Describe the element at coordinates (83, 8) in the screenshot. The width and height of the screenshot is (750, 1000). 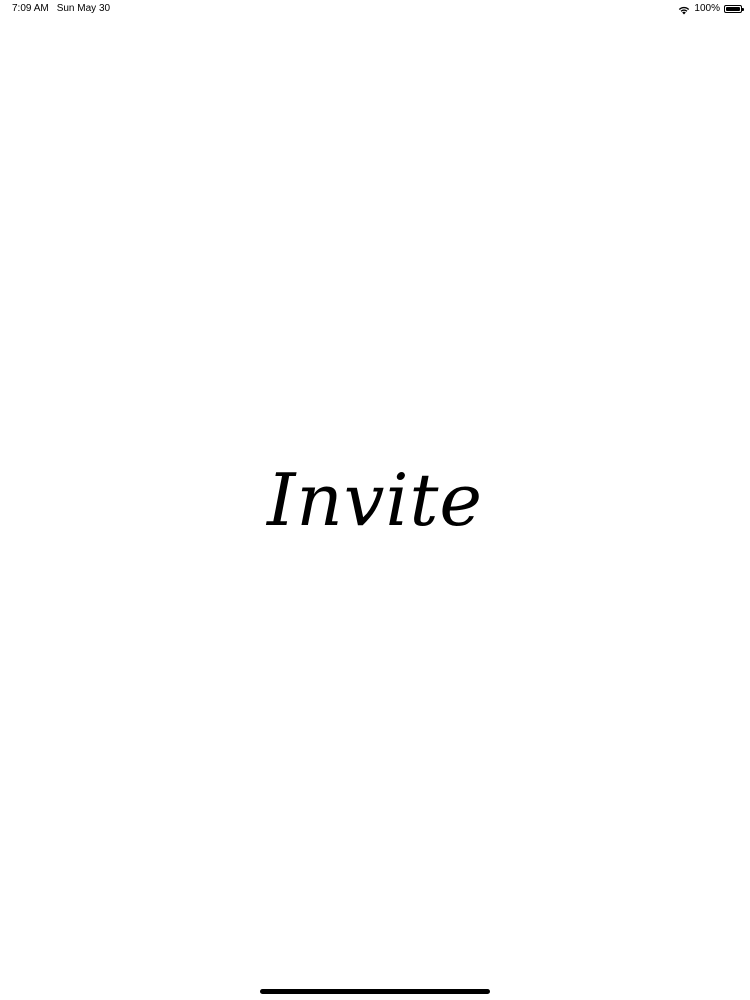
I see `status-date: Sun May 30` at that location.